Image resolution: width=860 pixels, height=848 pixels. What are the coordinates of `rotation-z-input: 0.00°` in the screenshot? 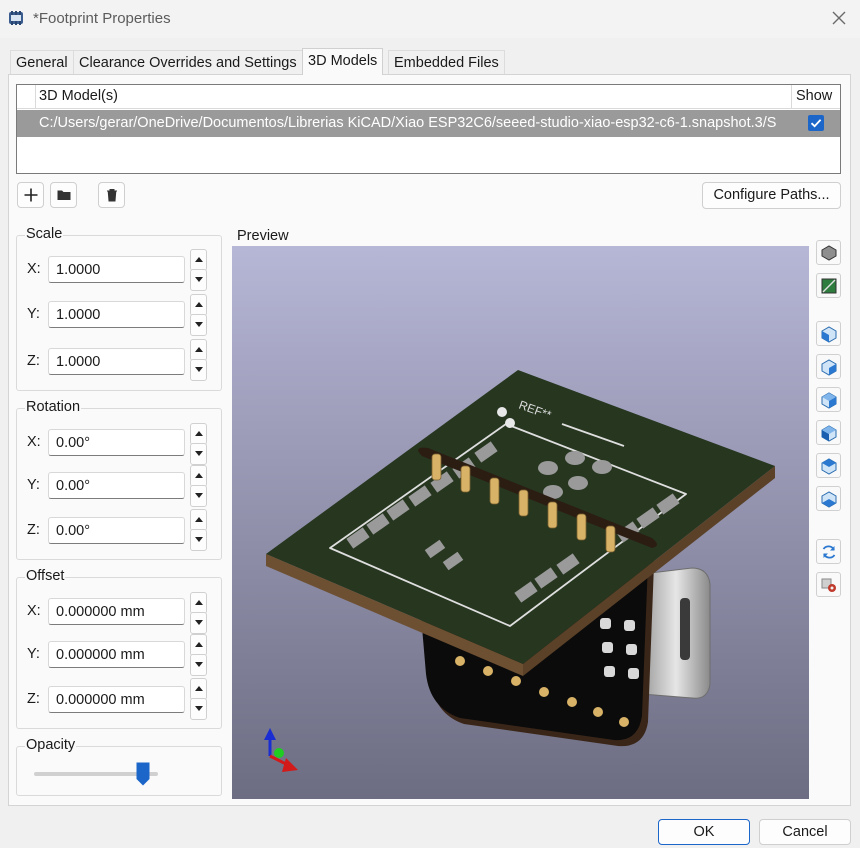 It's located at (116, 530).